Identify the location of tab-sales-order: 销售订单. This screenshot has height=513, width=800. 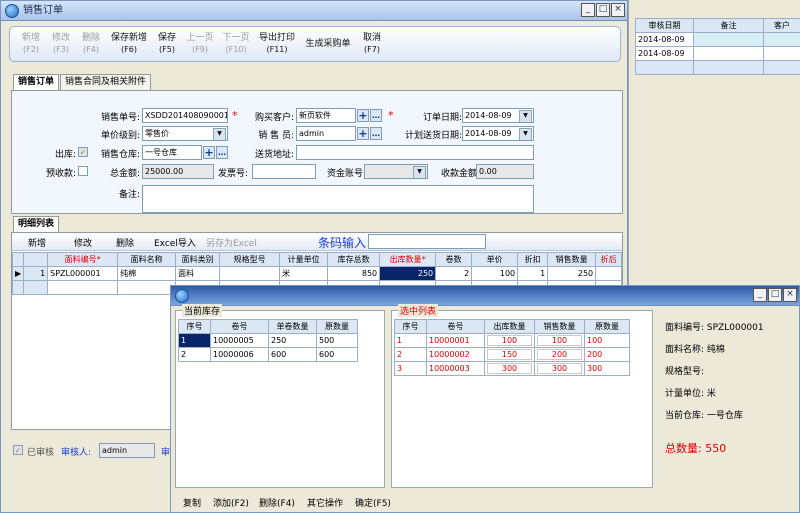
(36, 82).